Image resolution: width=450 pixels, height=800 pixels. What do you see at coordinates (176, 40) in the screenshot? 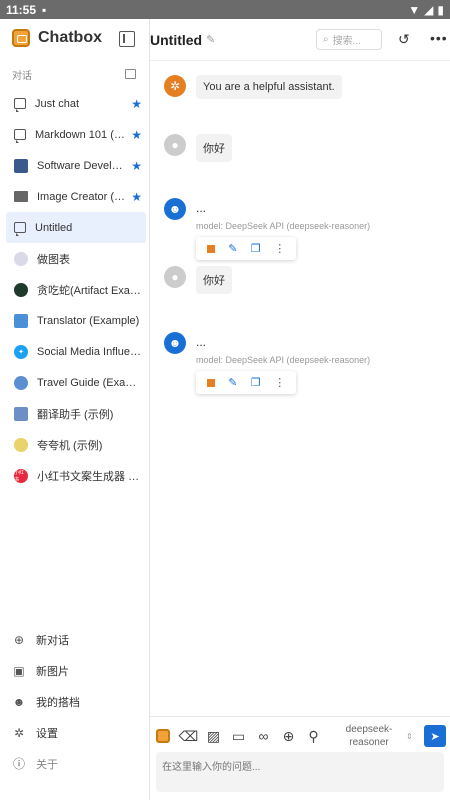
I see `page-title: Untitled` at bounding box center [176, 40].